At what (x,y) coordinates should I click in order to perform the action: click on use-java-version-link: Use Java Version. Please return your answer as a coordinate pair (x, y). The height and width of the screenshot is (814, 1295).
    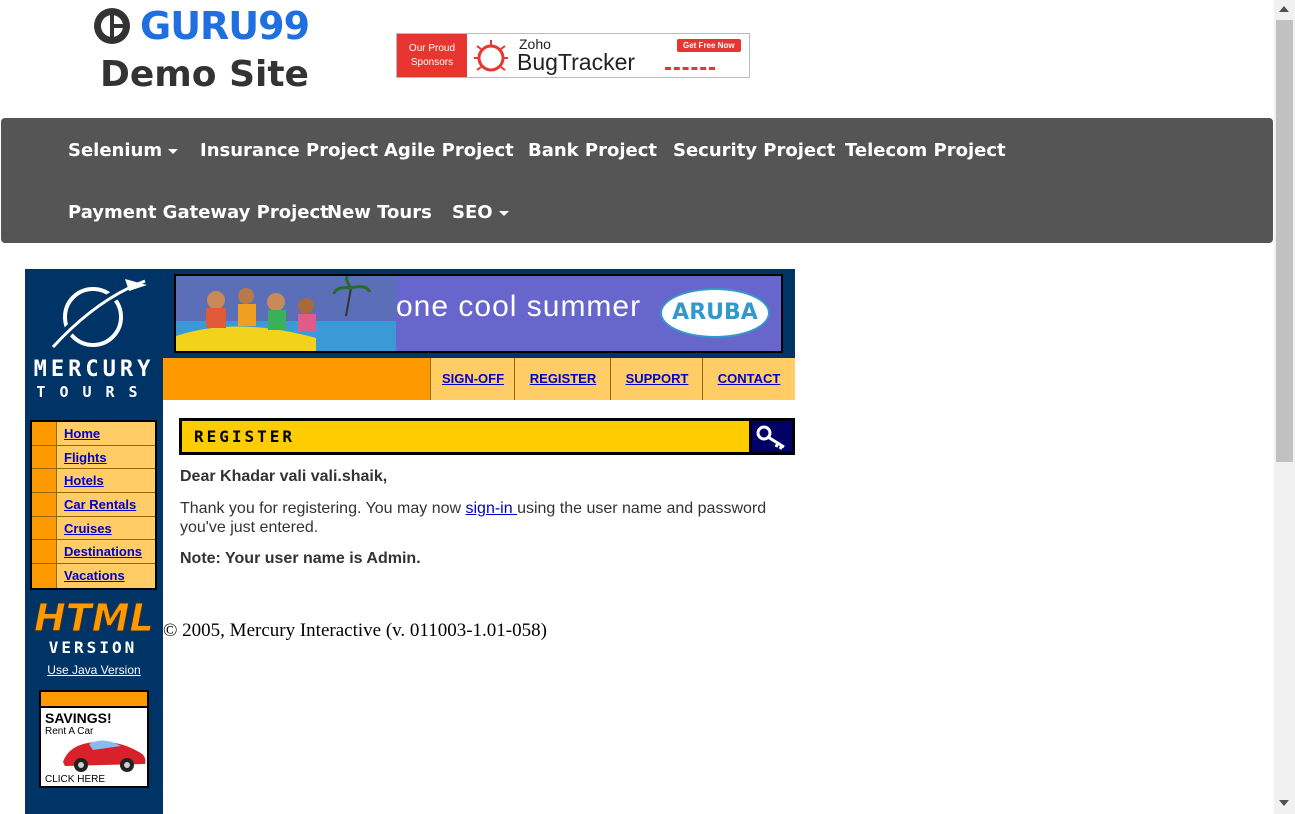
    Looking at the image, I should click on (94, 670).